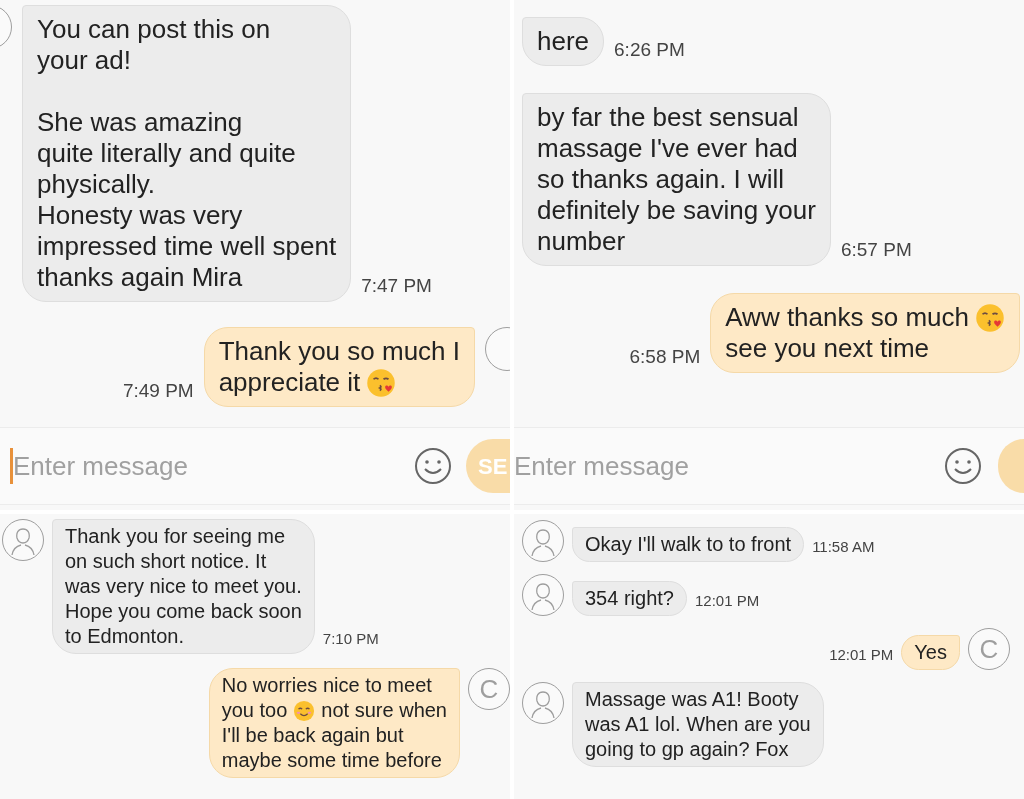  Describe the element at coordinates (649, 49) in the screenshot. I see `message-time: 6:26 PM` at that location.